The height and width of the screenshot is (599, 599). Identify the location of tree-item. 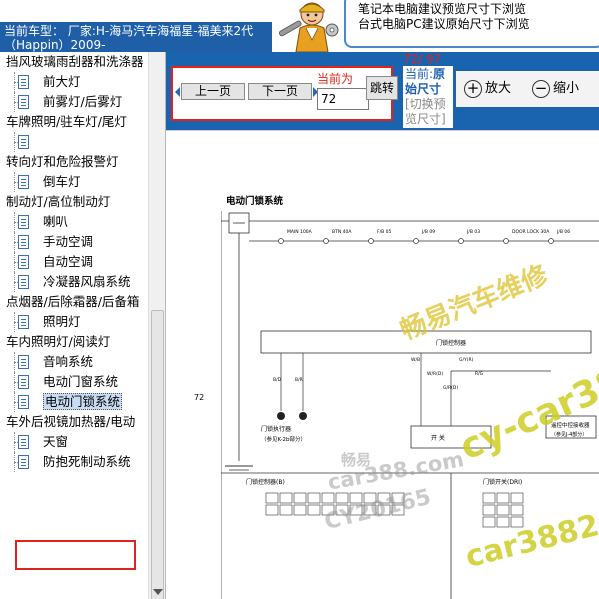
(74, 142).